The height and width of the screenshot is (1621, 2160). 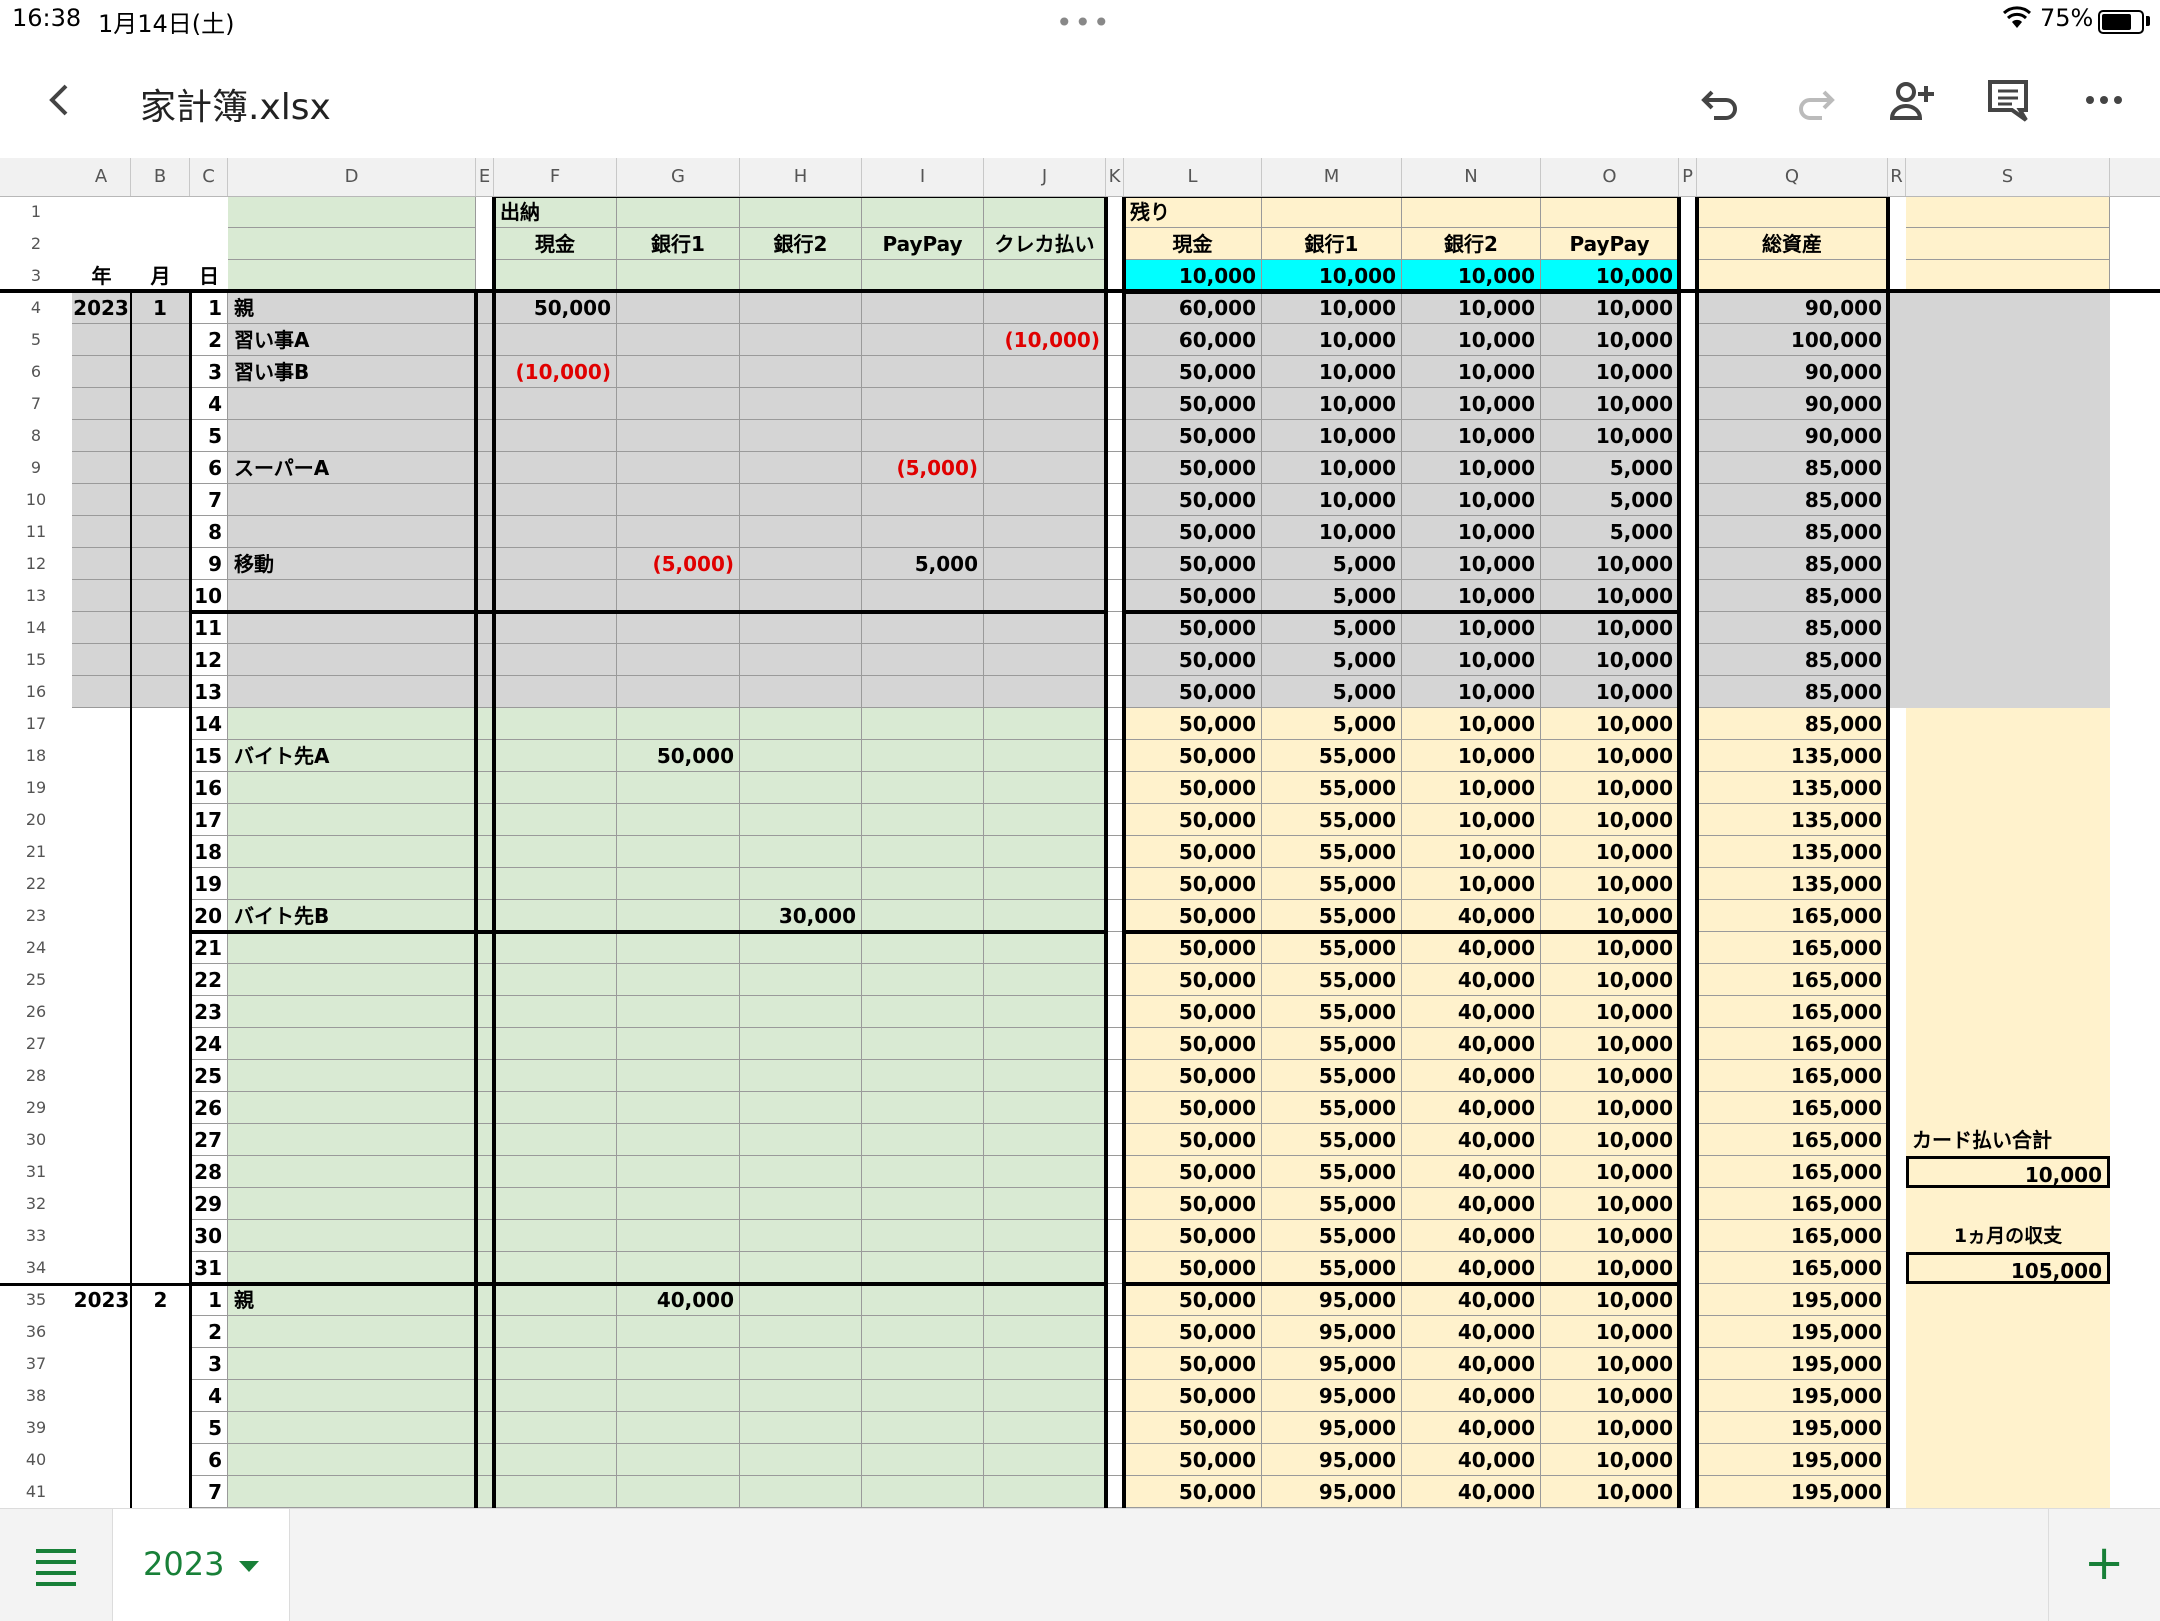 I want to click on day-cell: 6, so click(x=209, y=1460).